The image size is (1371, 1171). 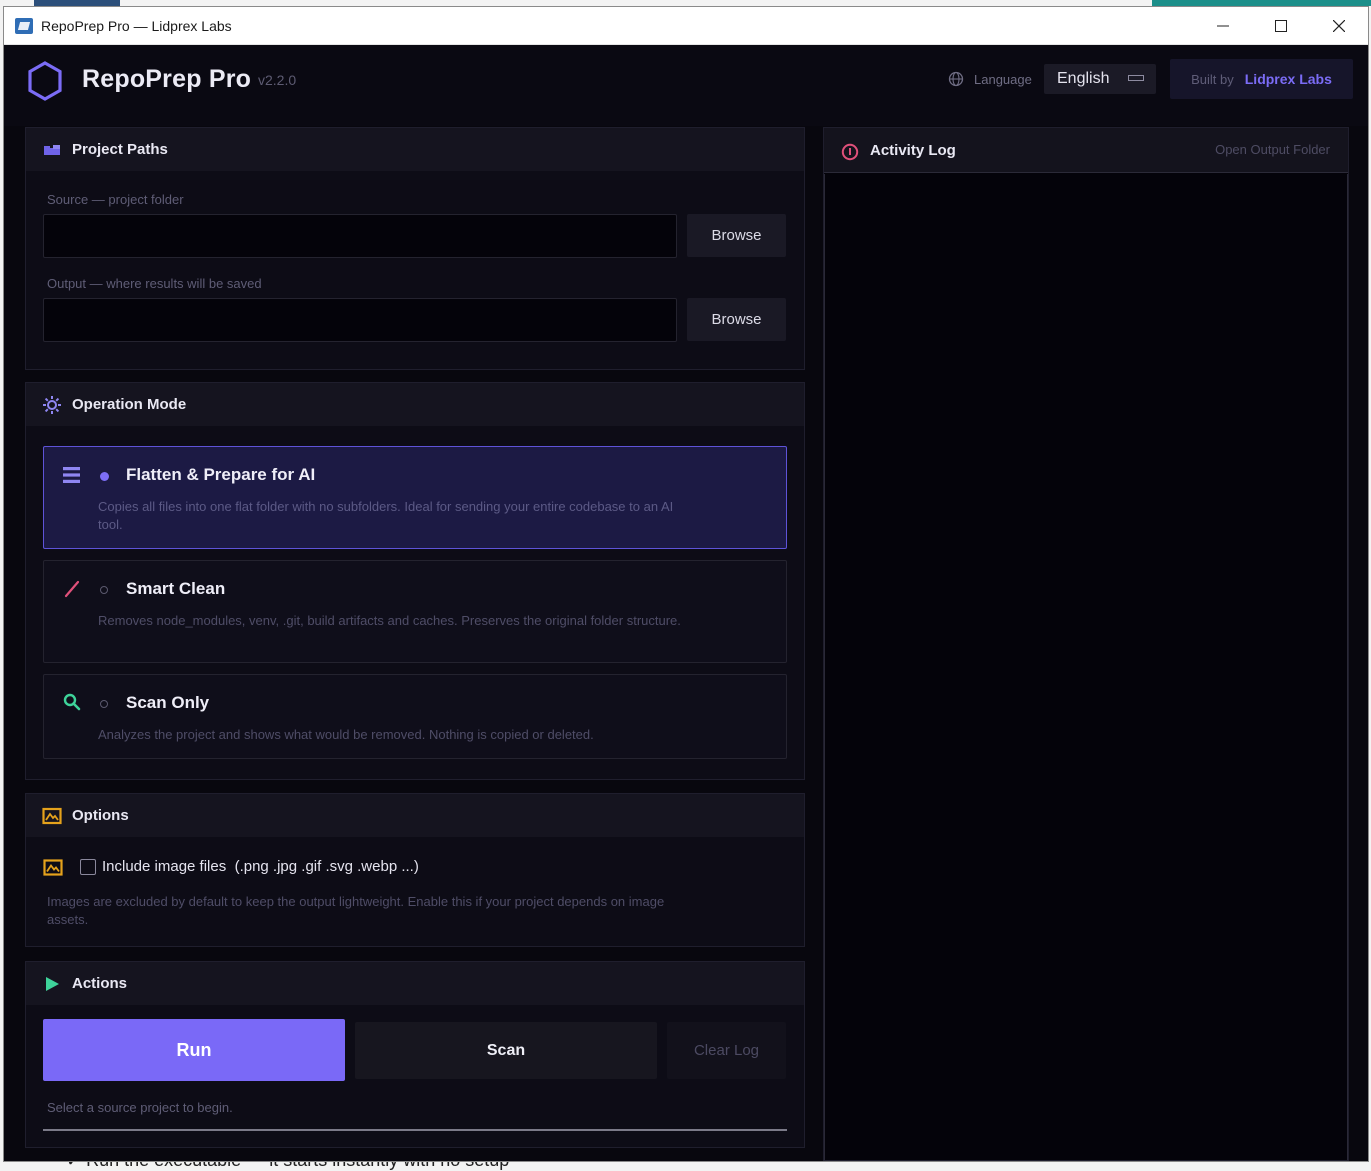 I want to click on options-header: Options, so click(x=415, y=815).